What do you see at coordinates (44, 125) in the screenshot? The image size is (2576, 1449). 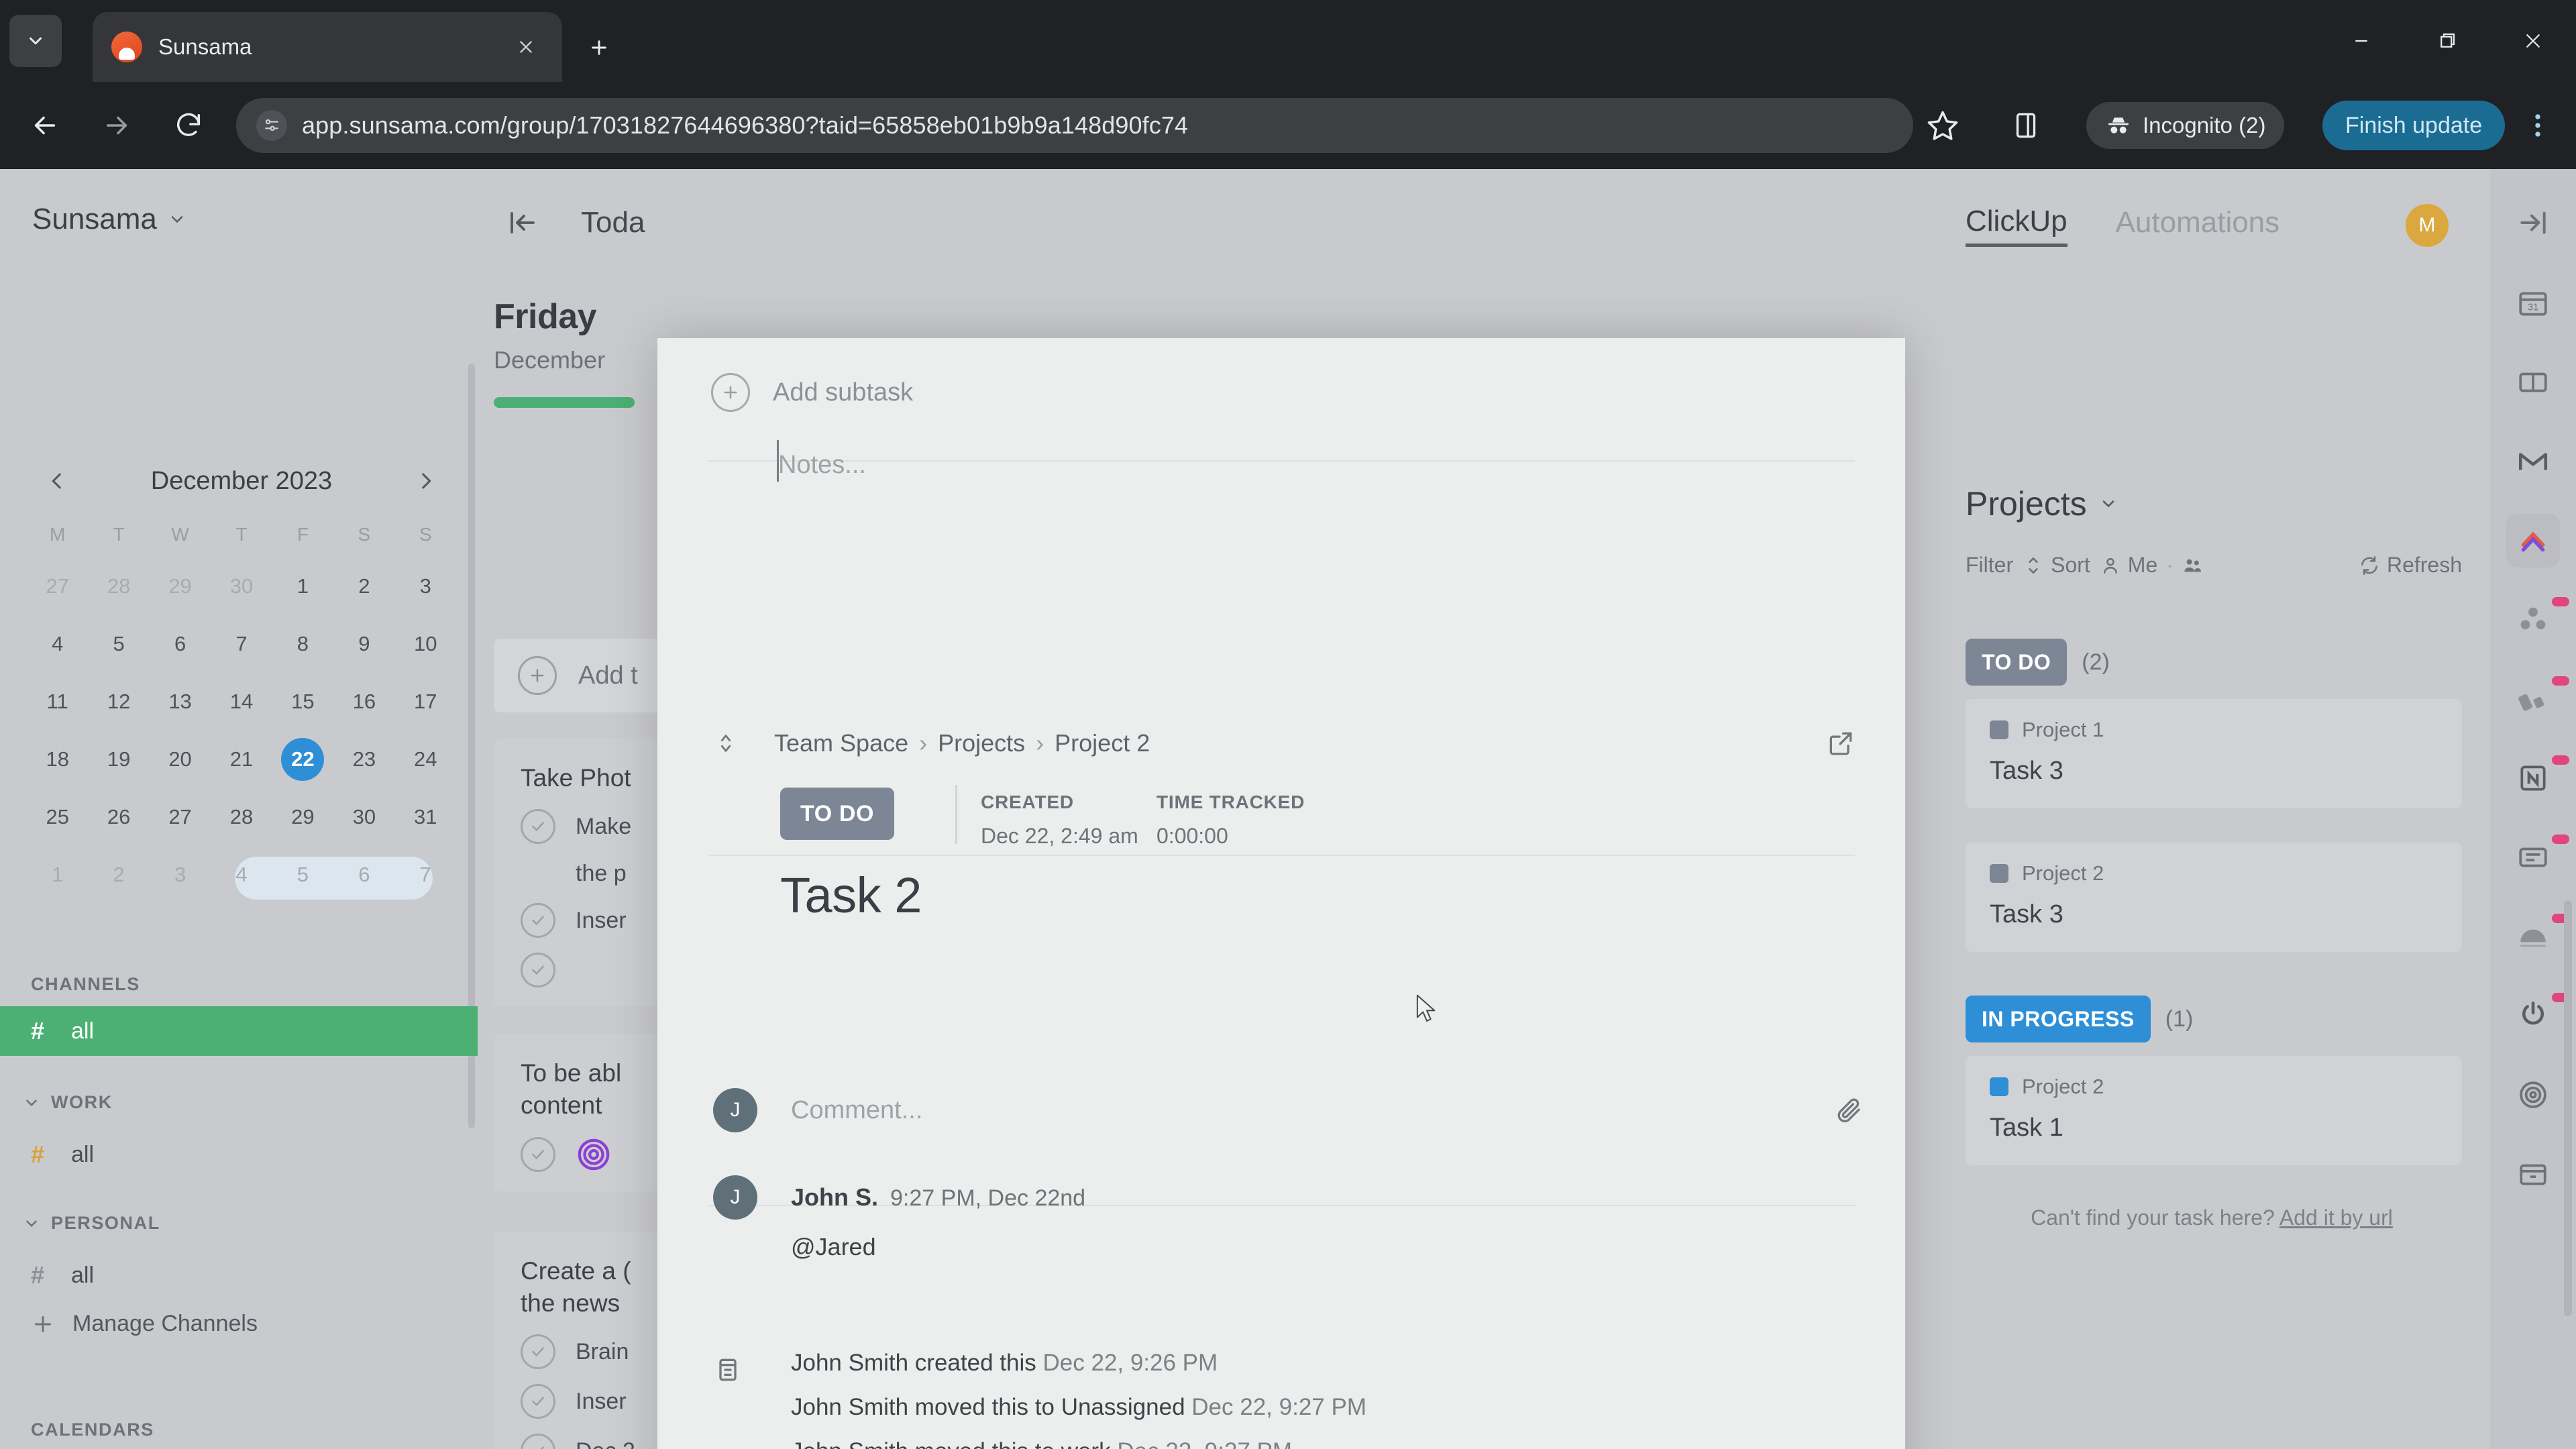 I see `back-button` at bounding box center [44, 125].